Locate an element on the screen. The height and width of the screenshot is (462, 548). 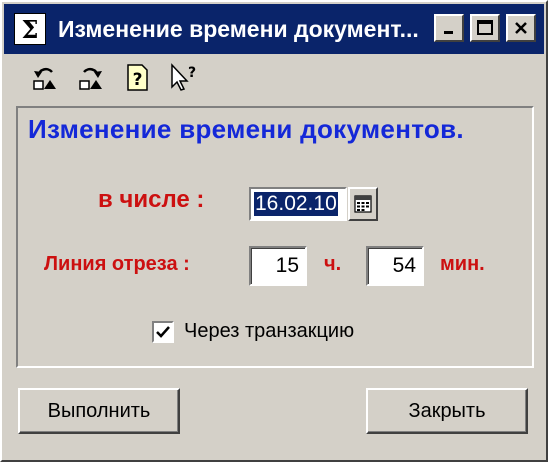
calendar-icon is located at coordinates (363, 204).